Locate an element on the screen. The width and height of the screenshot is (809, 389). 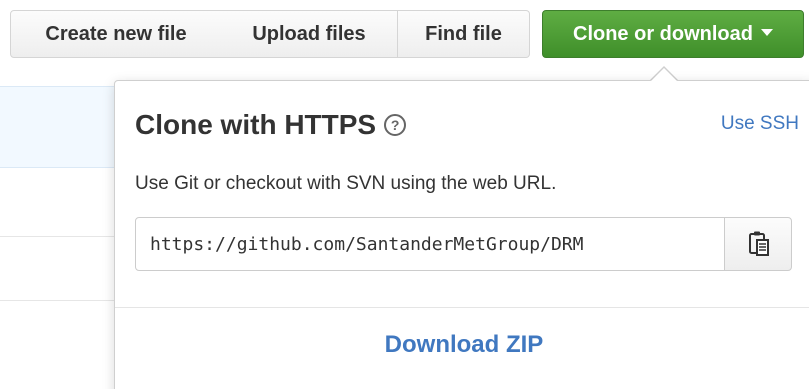
clipboard-icon is located at coordinates (759, 243).